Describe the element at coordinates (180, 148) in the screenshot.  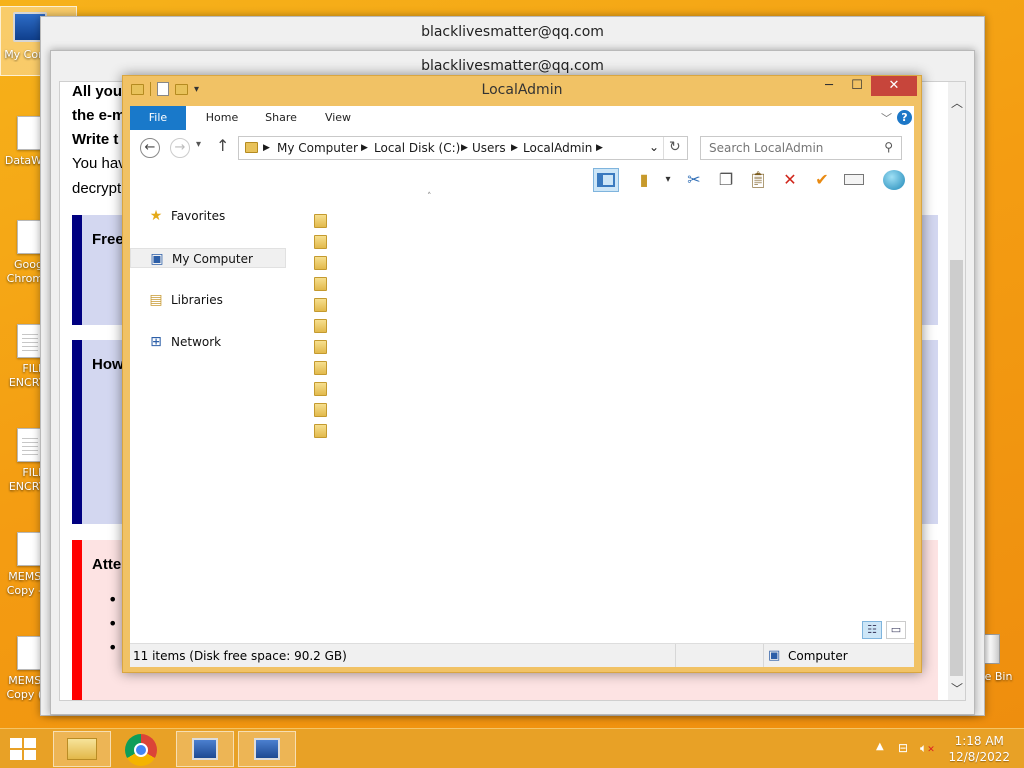
I see `forward-button: →` at that location.